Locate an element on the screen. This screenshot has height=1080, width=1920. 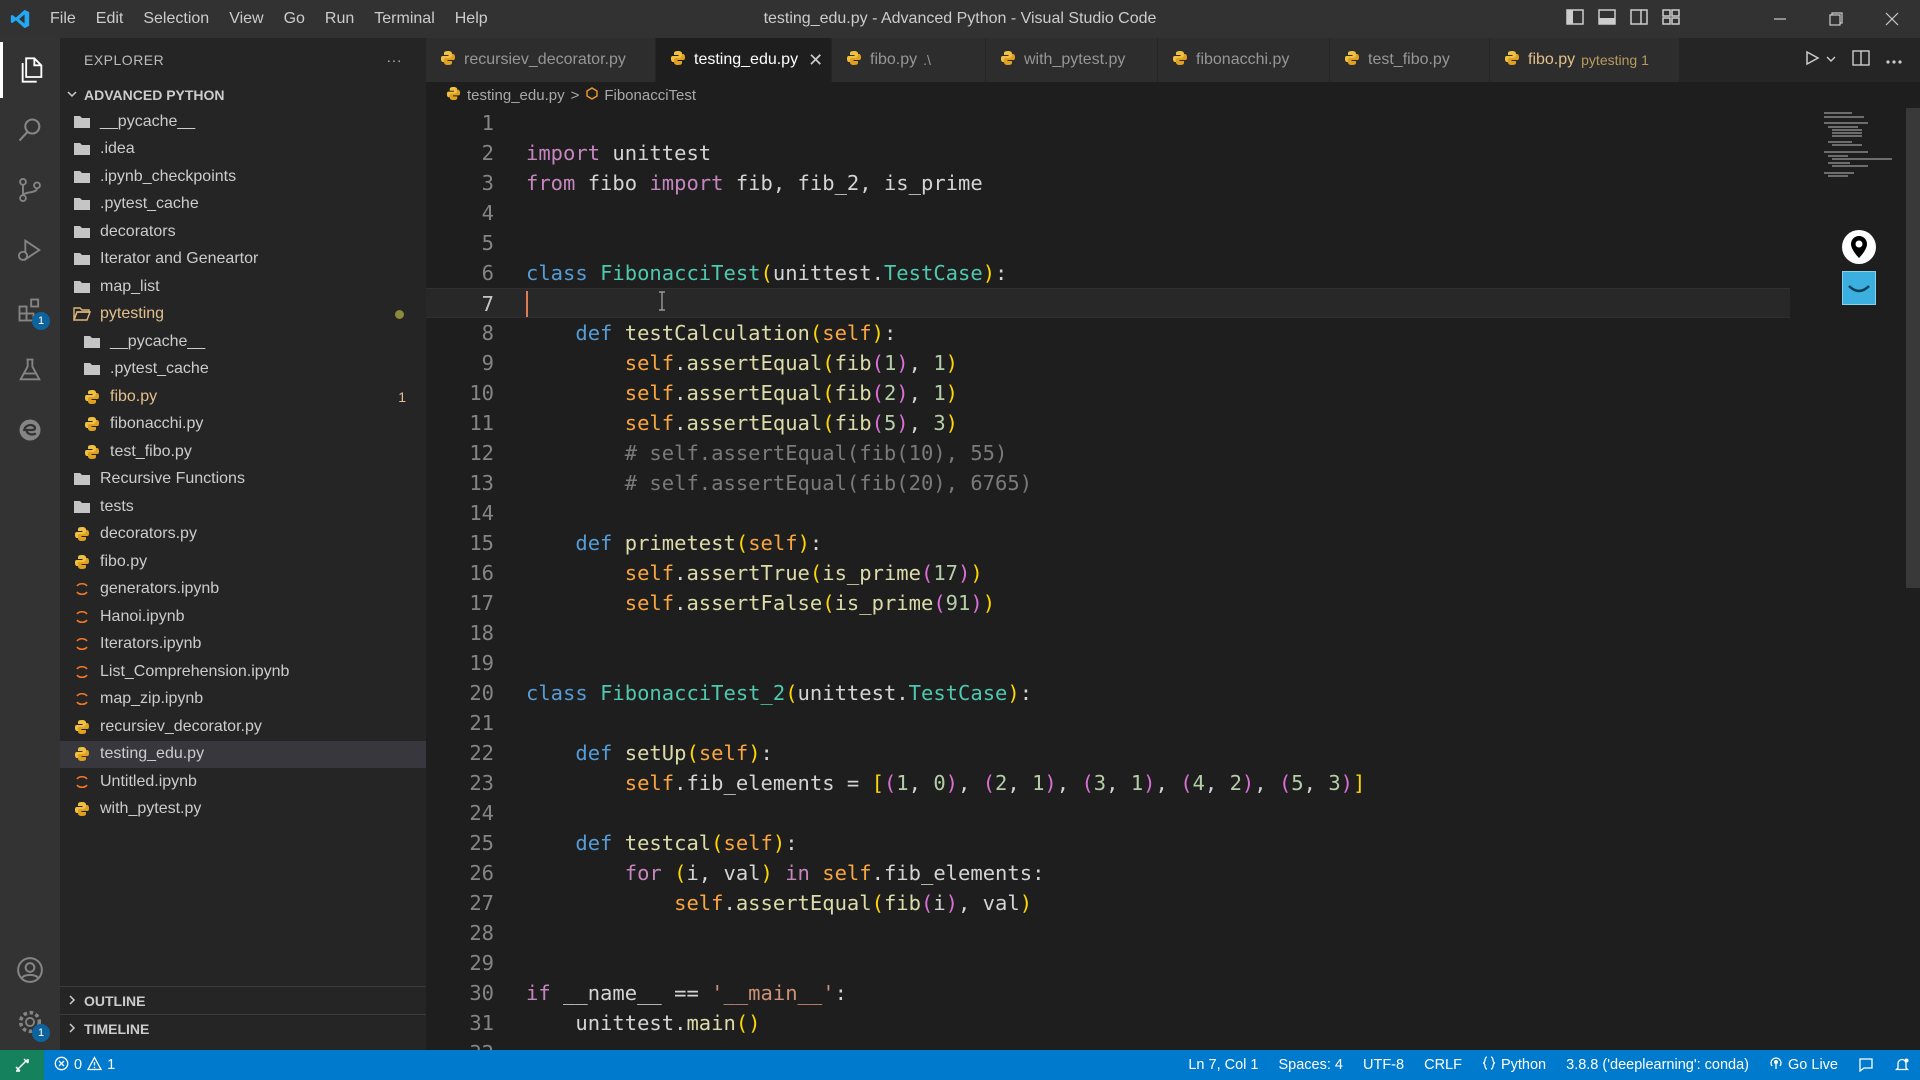
close-window-icon is located at coordinates (1892, 19).